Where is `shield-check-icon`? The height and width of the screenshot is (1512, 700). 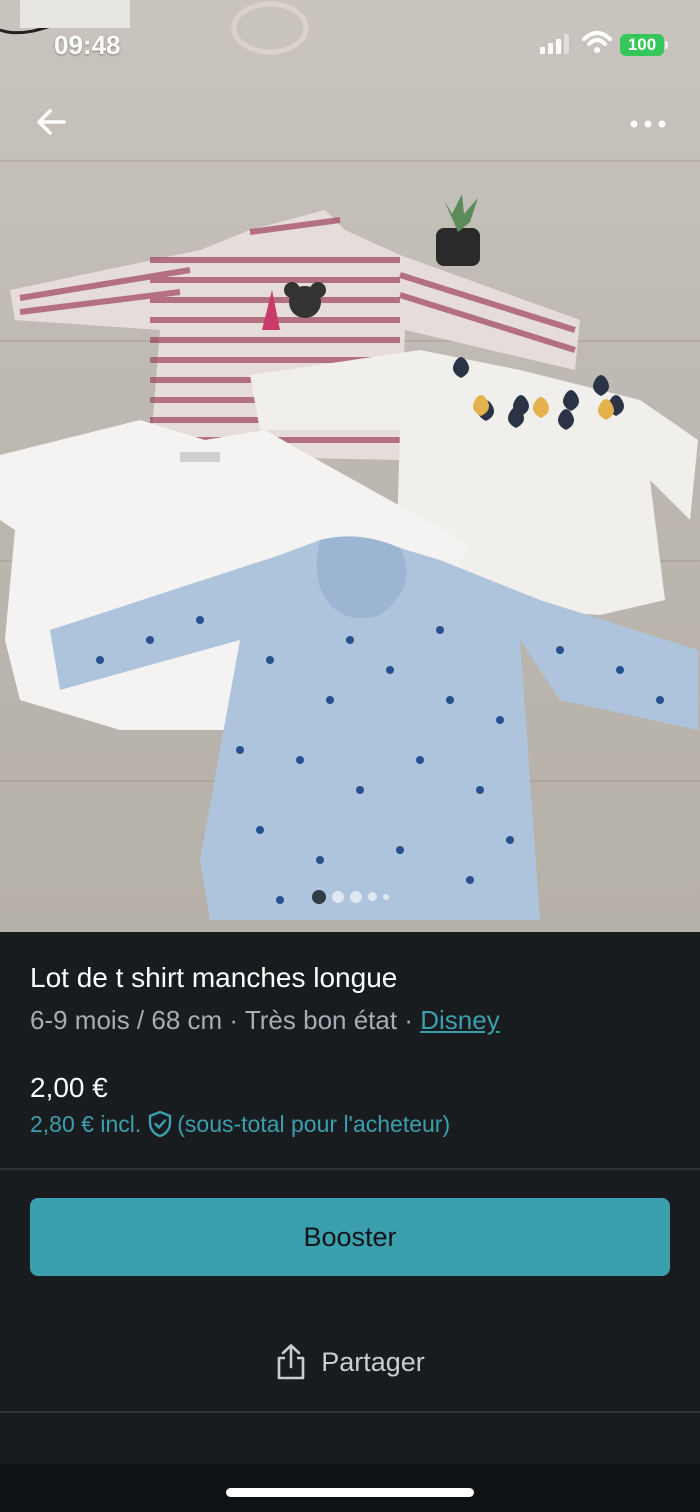 shield-check-icon is located at coordinates (160, 1124).